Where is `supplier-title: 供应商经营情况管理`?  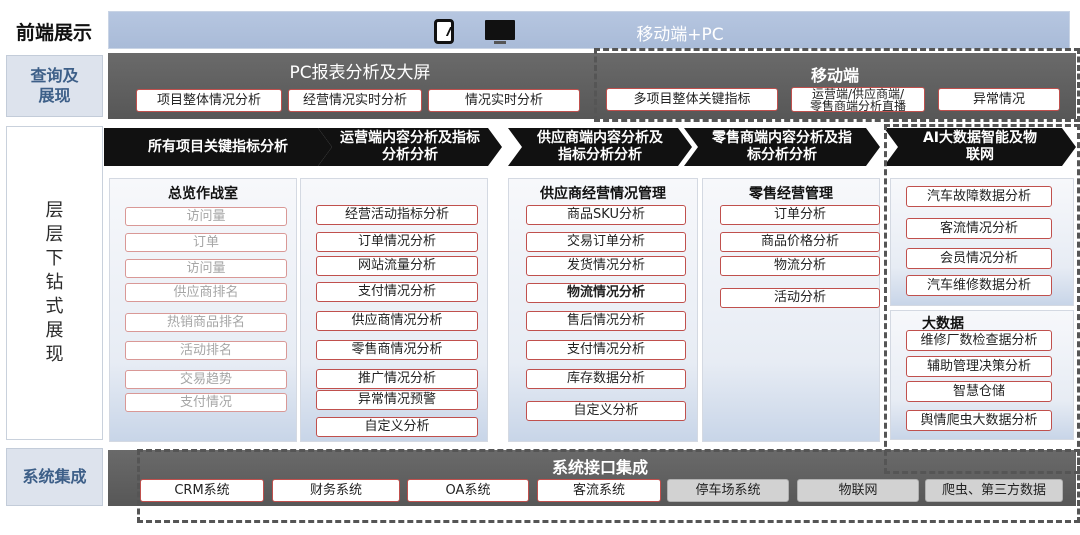 supplier-title: 供应商经营情况管理 is located at coordinates (603, 194).